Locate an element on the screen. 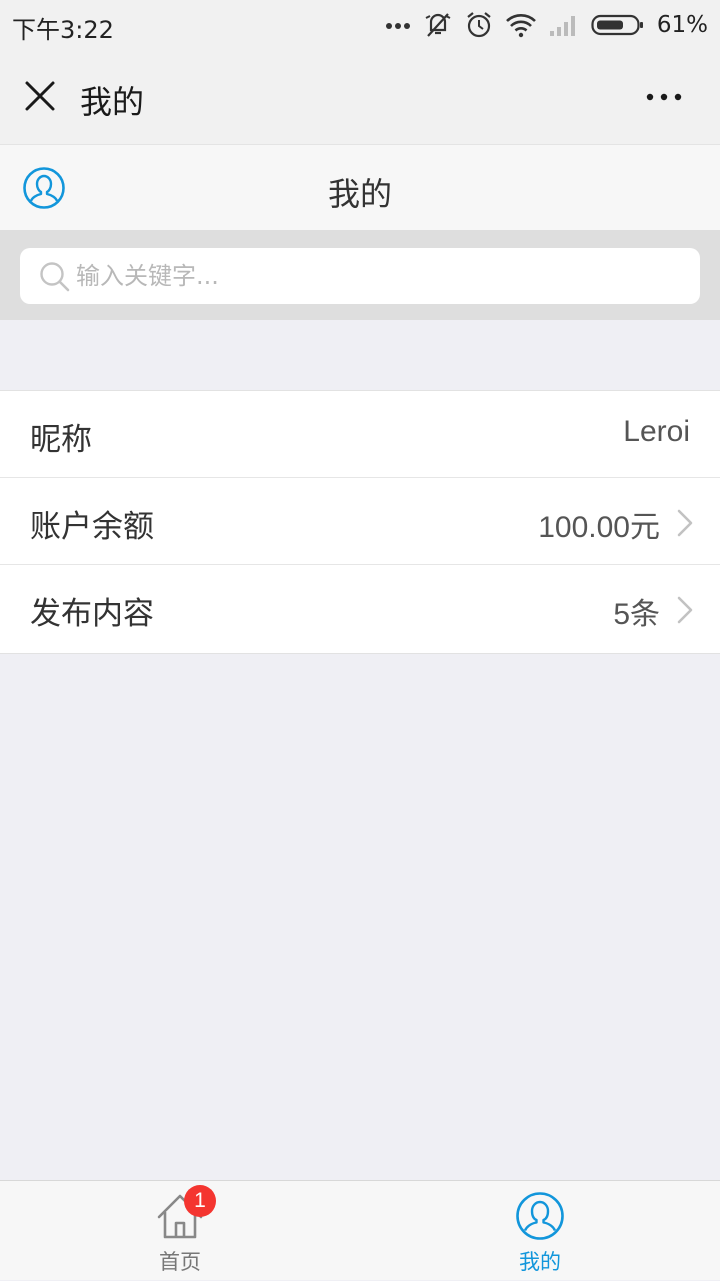 This screenshot has width=720, height=1281. tab-me: 我的 is located at coordinates (540, 1231).